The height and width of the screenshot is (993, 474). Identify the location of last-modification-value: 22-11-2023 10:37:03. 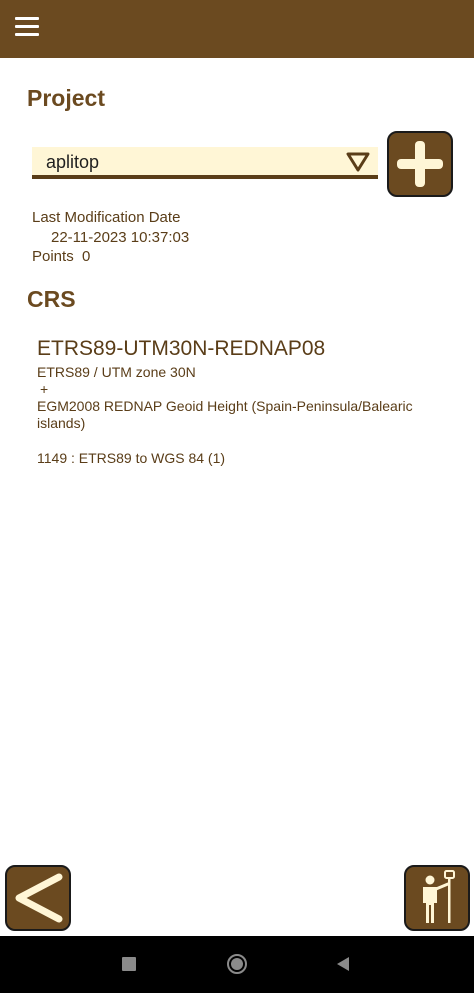
(120, 237).